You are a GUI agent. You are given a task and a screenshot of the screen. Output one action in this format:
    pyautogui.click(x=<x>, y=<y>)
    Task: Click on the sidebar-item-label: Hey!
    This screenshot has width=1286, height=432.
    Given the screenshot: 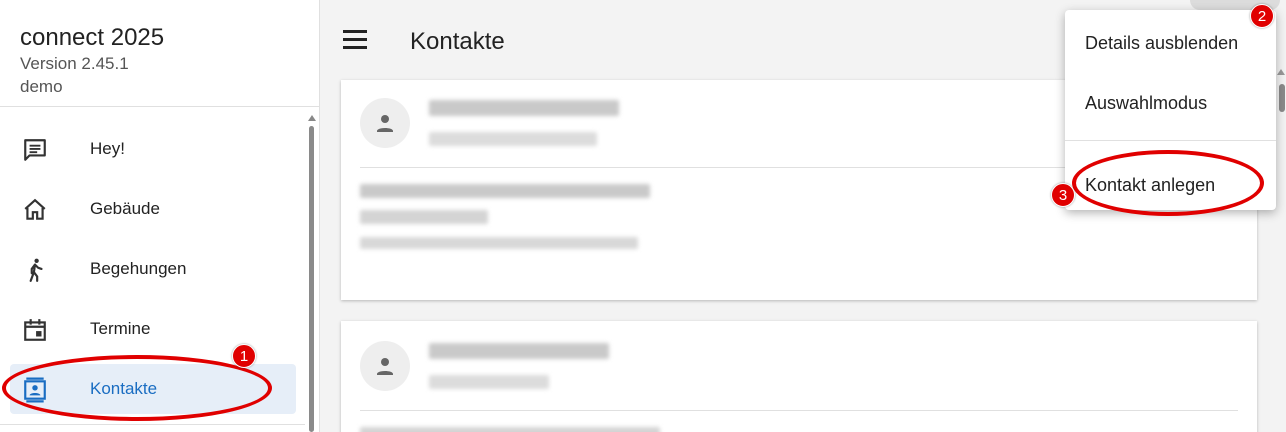 What is the action you would take?
    pyautogui.click(x=107, y=148)
    